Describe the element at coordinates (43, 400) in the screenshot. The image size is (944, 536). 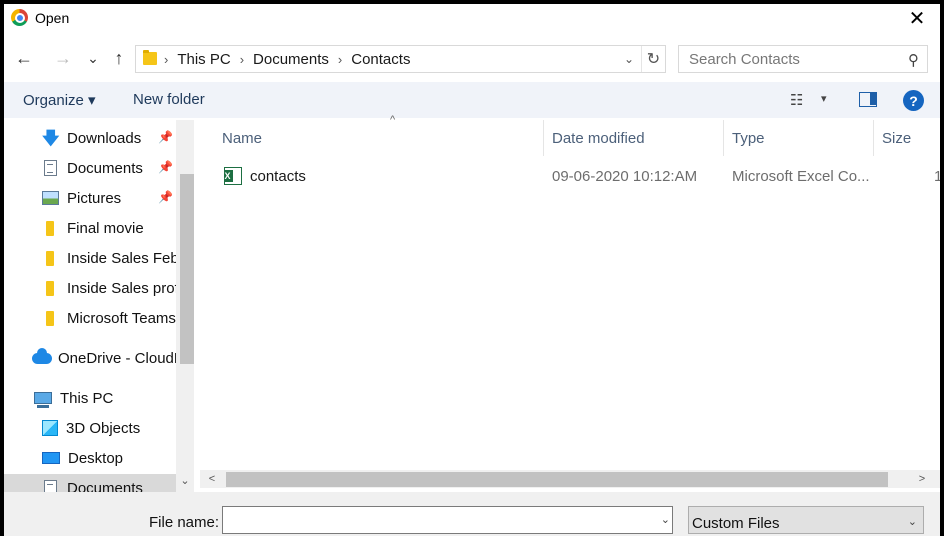
I see `this-pc-icon` at that location.